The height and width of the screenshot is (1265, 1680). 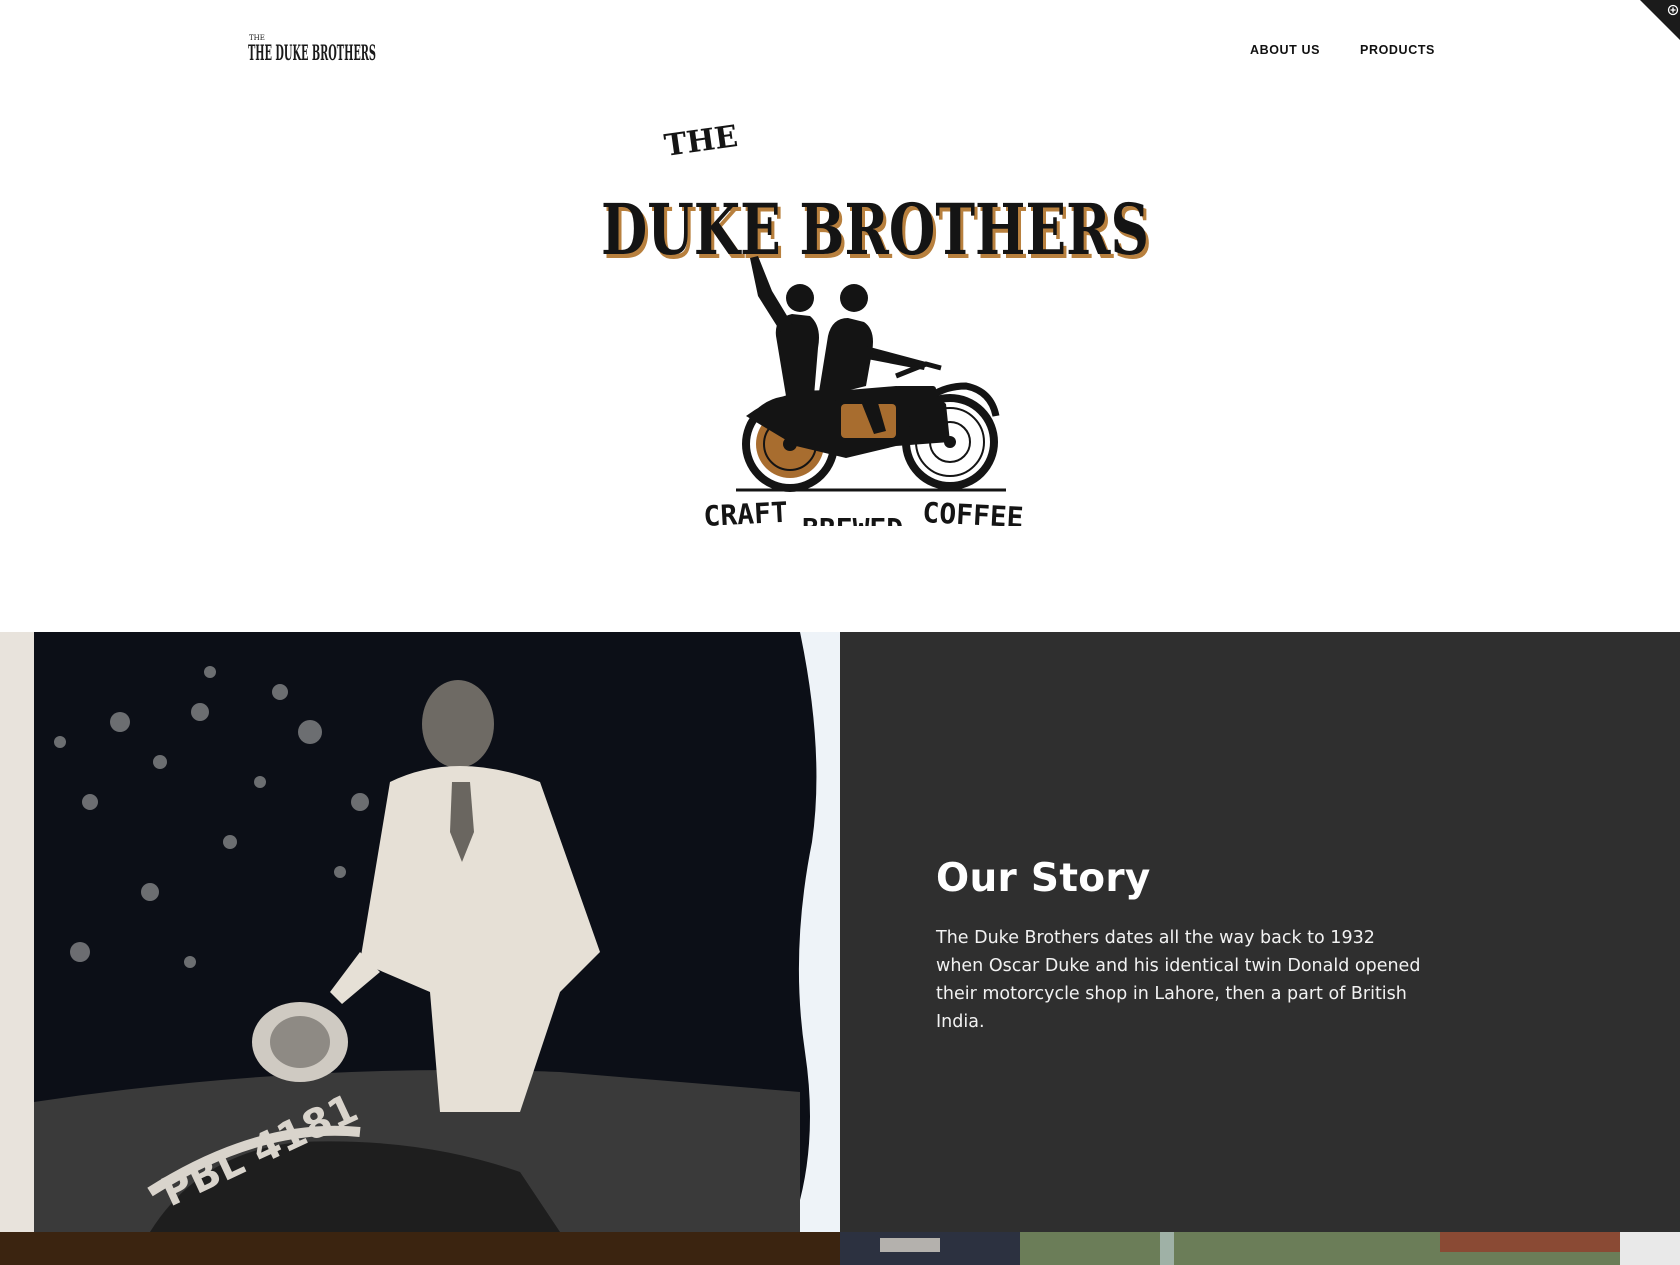 I want to click on bottom-section-right-photo, so click(x=1260, y=1248).